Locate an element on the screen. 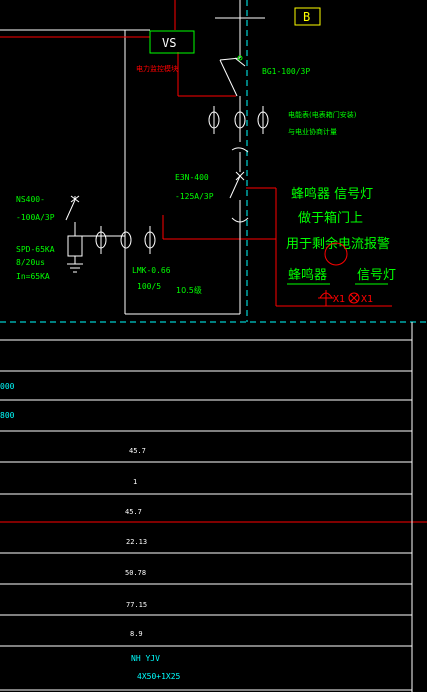 This screenshot has height=692, width=427. left-value-2: 800 is located at coordinates (7, 415).